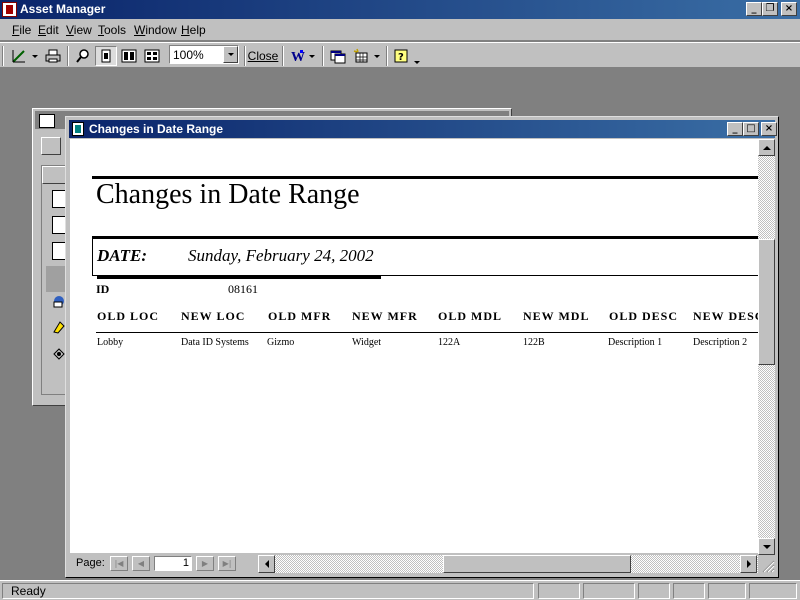 This screenshot has width=800, height=600. Describe the element at coordinates (227, 563) in the screenshot. I see `last-page-button: ▶|` at that location.